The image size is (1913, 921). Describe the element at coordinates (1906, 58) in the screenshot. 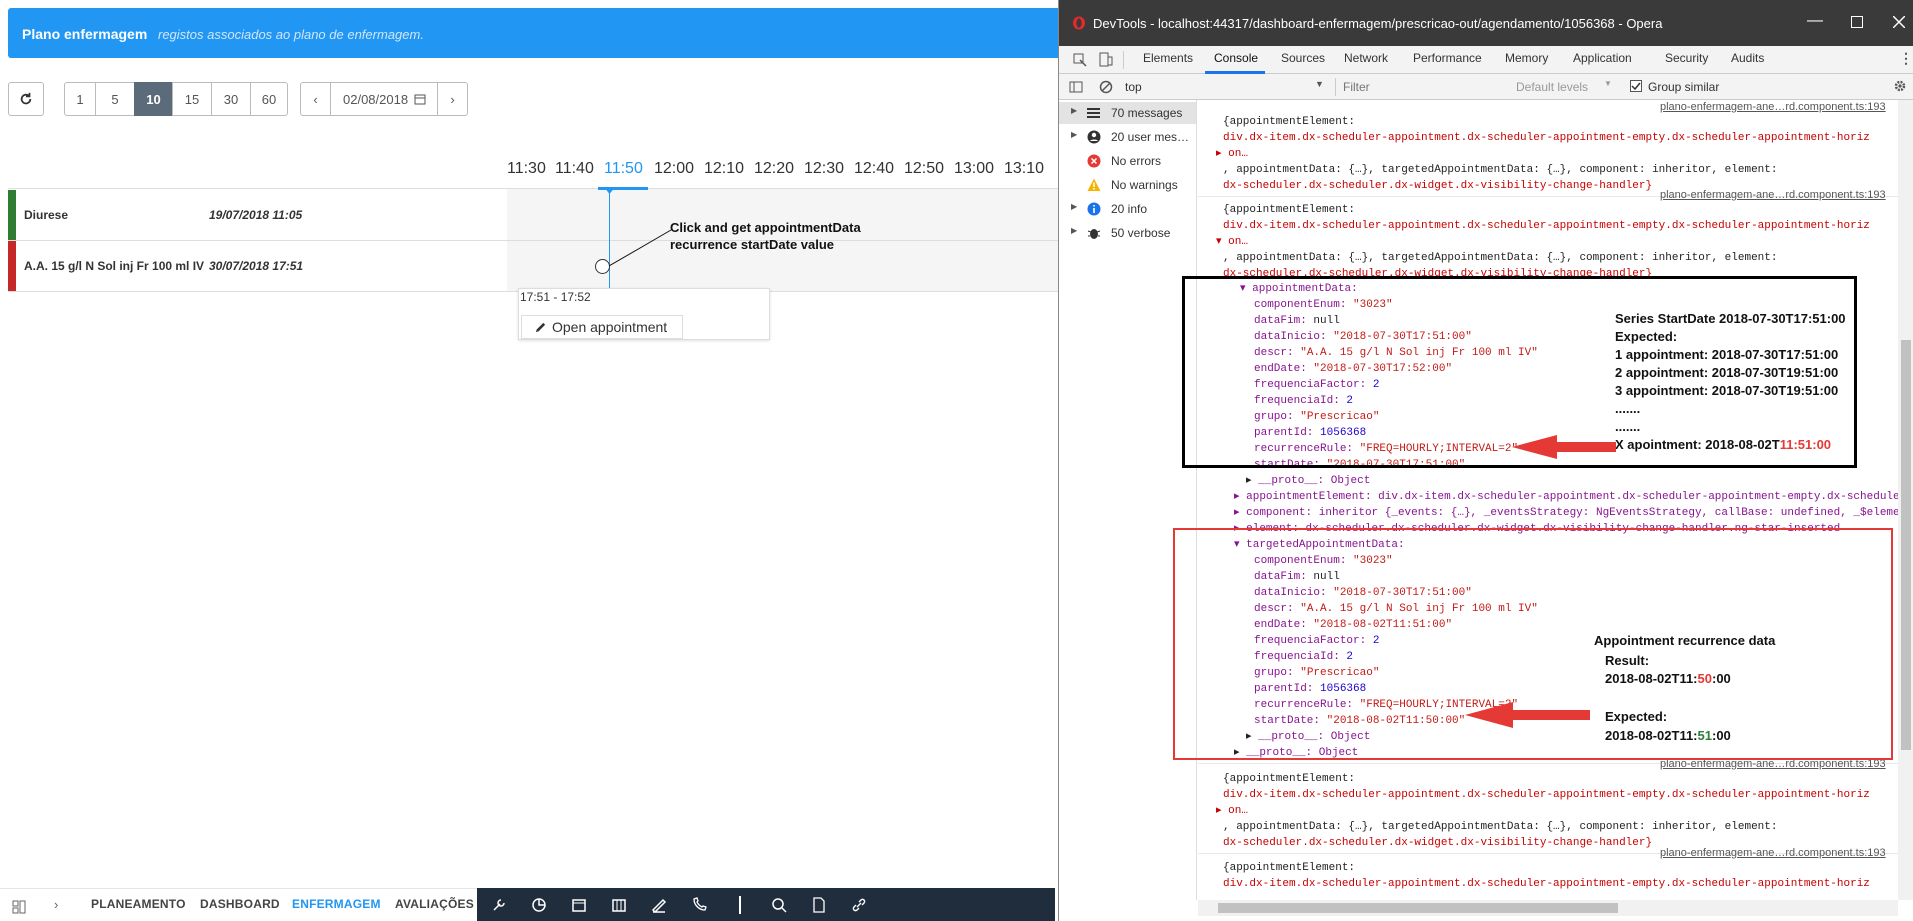

I see `more-menu-icon: ⋮` at that location.